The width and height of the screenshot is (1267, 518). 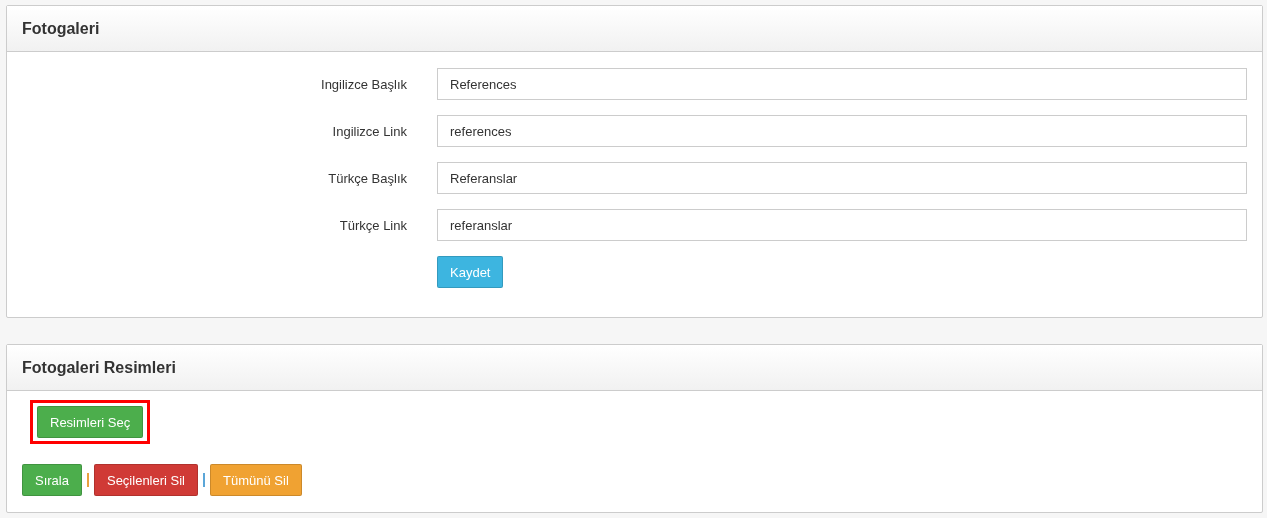 What do you see at coordinates (99, 367) in the screenshot?
I see `panel-title: Fotogaleri Resimleri` at bounding box center [99, 367].